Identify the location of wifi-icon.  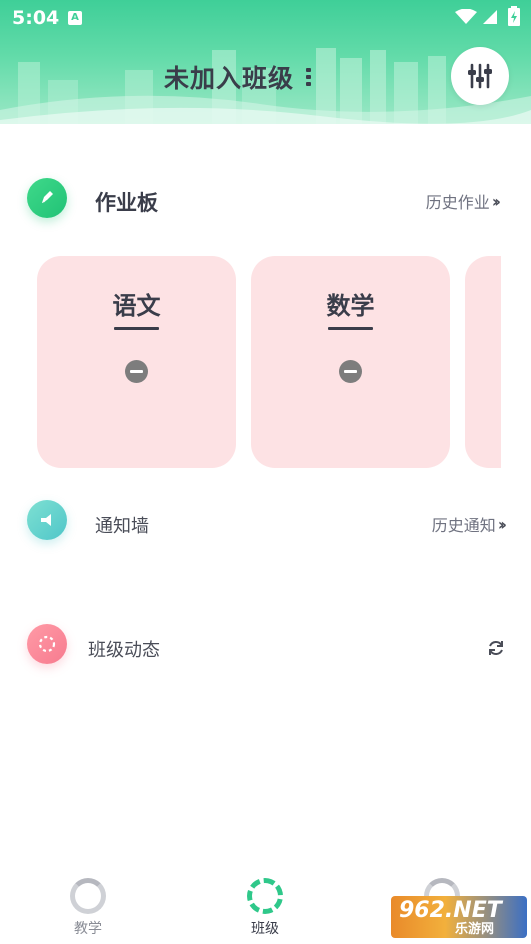
(466, 16).